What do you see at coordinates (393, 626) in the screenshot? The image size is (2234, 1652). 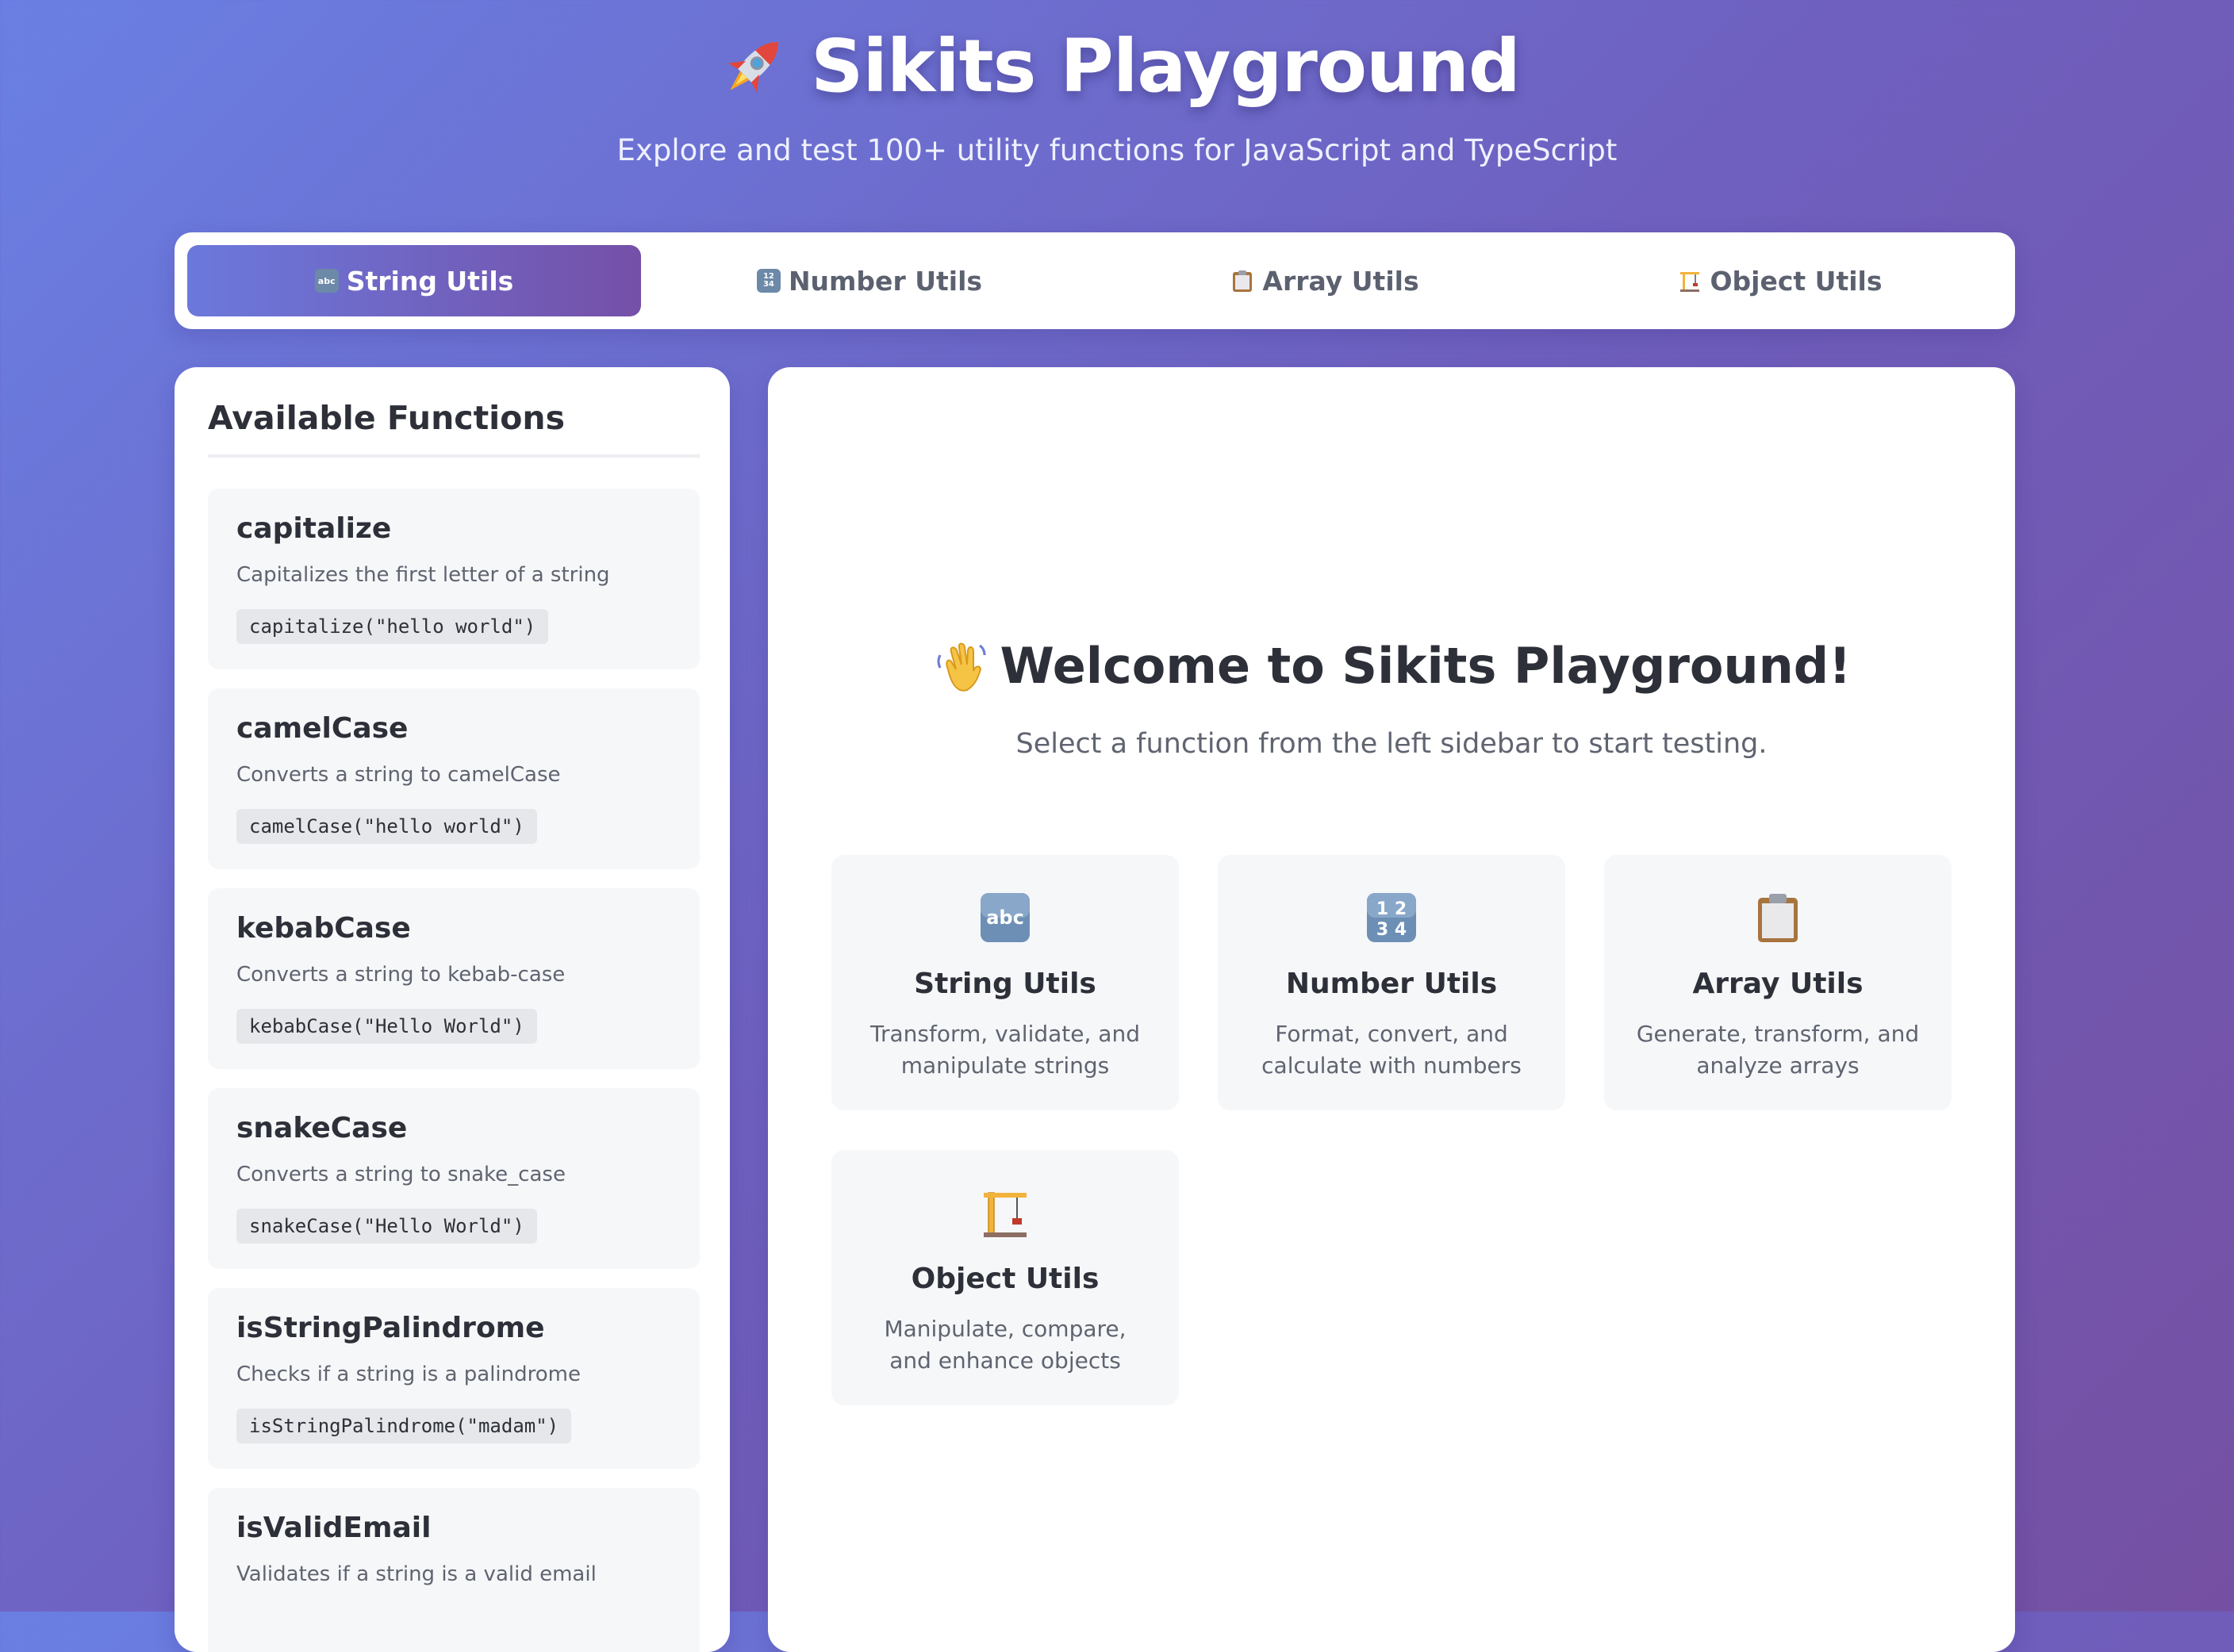 I see `function-example: capitalize("hello world")` at bounding box center [393, 626].